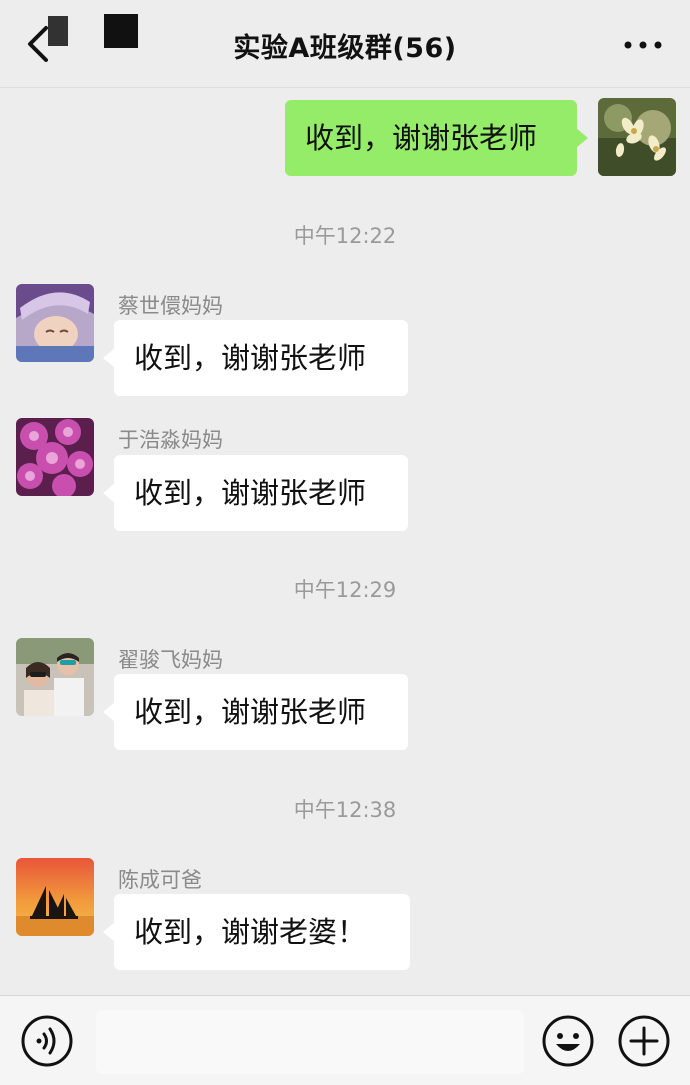 The width and height of the screenshot is (690, 1085). I want to click on sender-name: 翟骏飞妈妈, so click(170, 660).